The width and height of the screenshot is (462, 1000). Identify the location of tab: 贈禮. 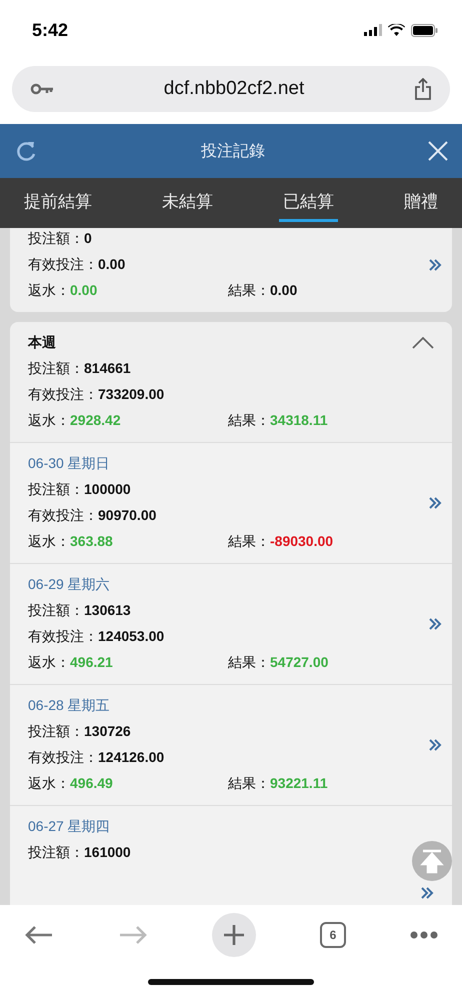
(421, 203).